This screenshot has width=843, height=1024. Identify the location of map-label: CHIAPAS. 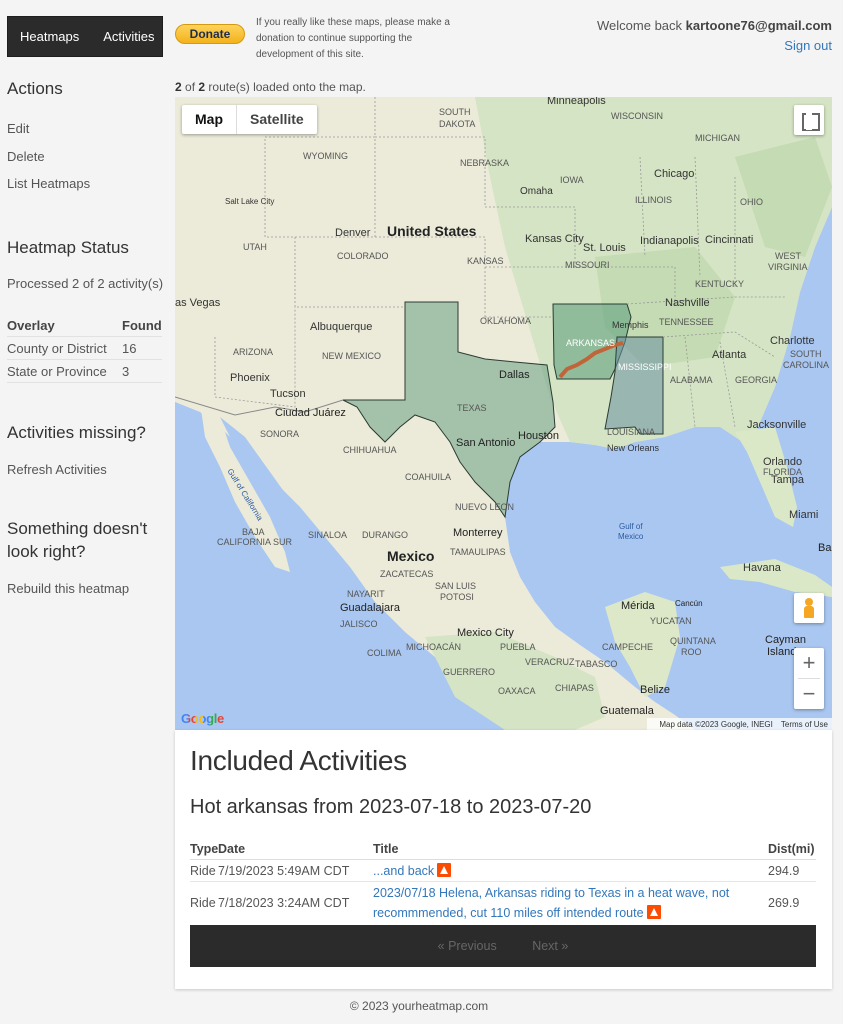
(574, 688).